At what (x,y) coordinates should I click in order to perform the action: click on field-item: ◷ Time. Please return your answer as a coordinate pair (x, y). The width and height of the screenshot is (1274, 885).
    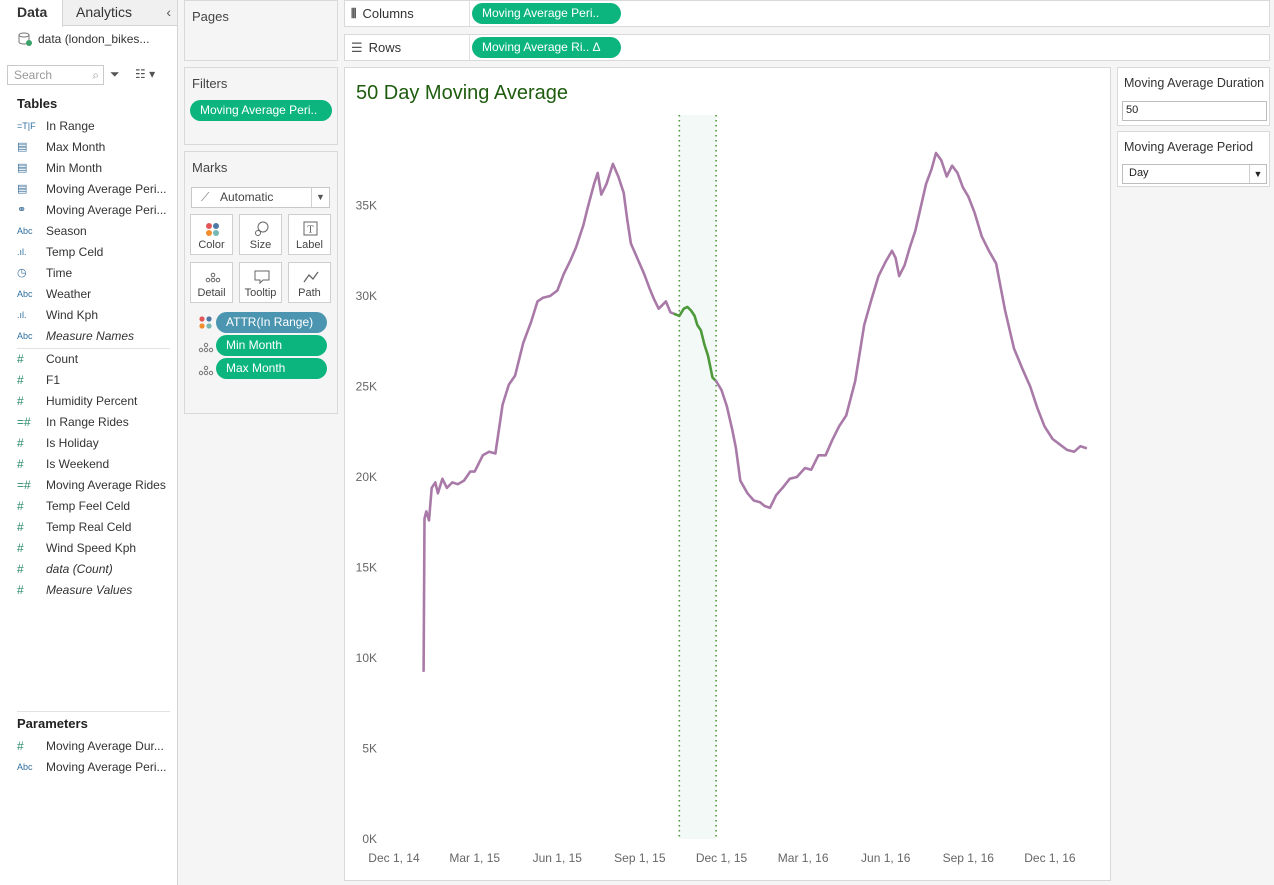
    Looking at the image, I should click on (89, 273).